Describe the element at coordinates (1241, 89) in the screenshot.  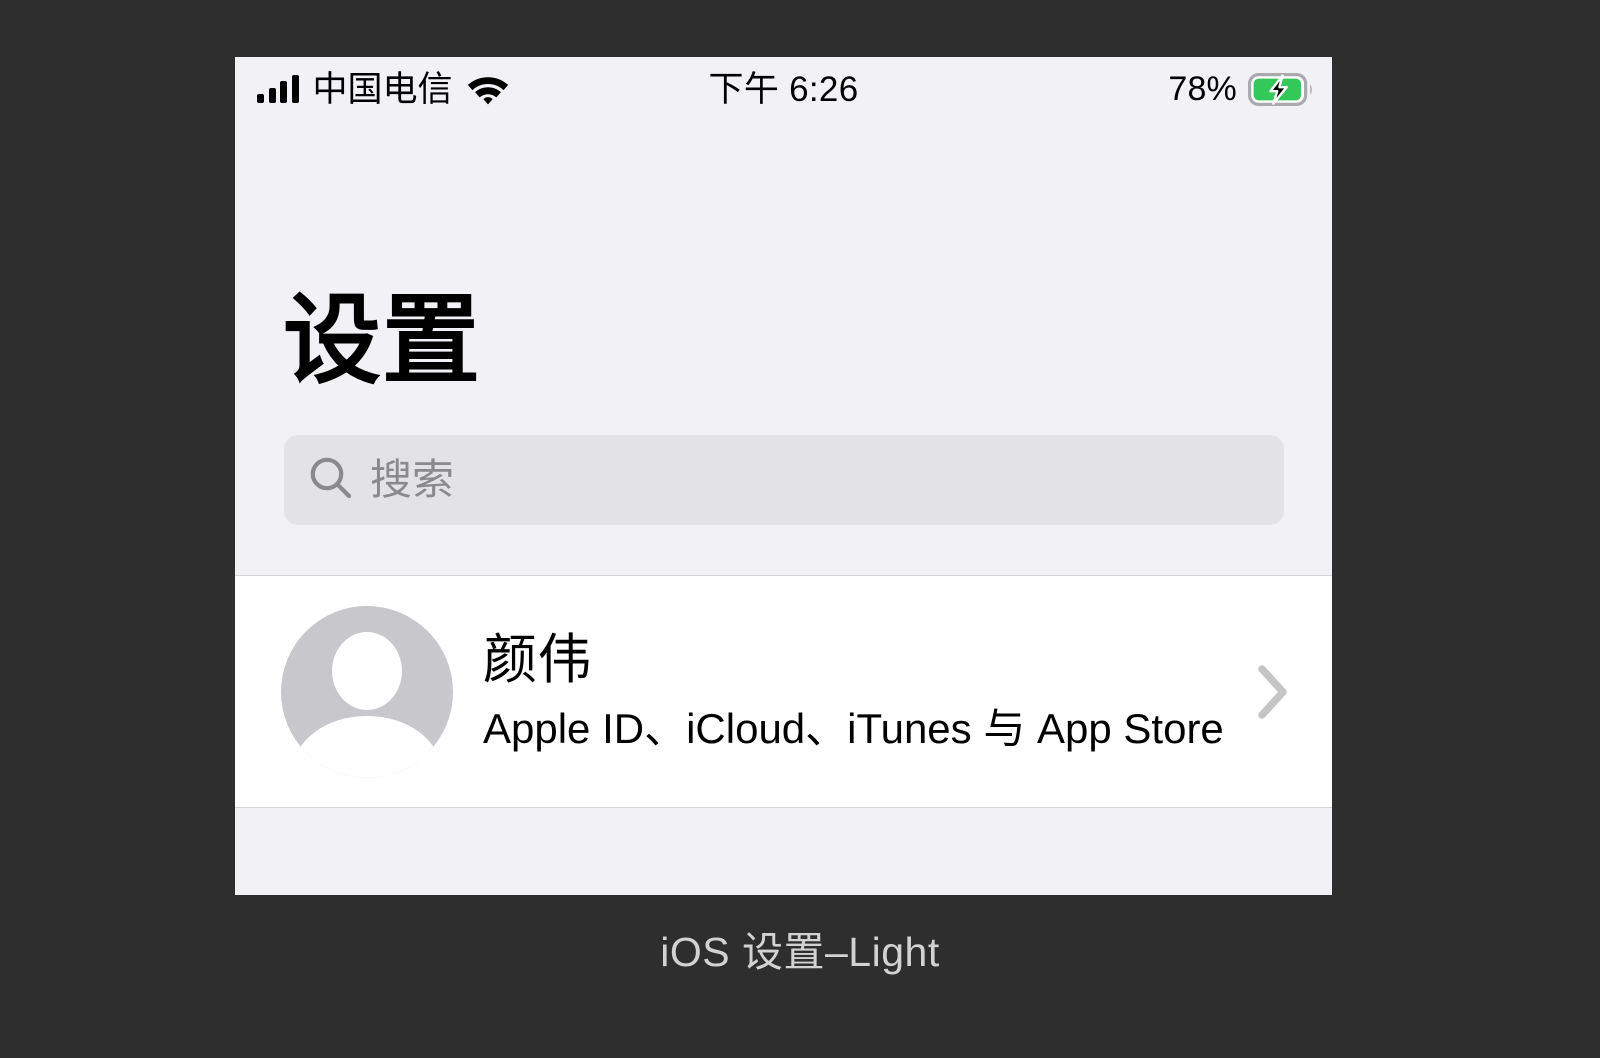
I see `status-bar-right: 78%` at that location.